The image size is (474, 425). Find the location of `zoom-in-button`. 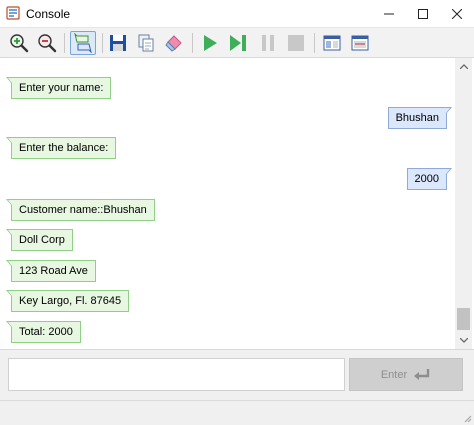

zoom-in-button is located at coordinates (19, 43).